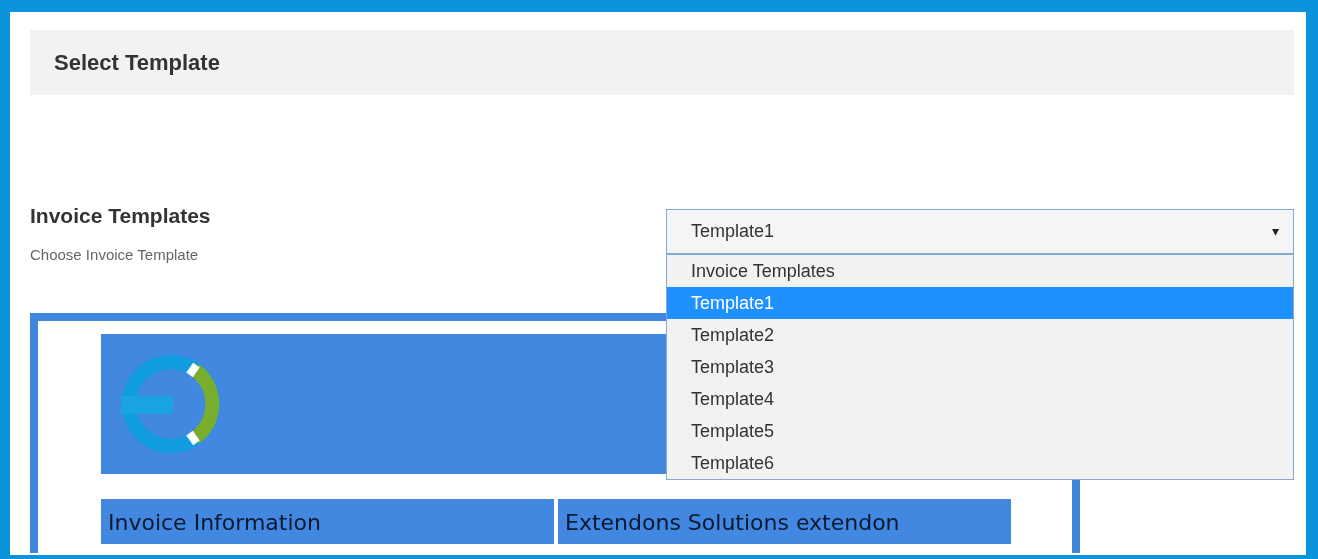  I want to click on dropdown-option: Template6, so click(980, 463).